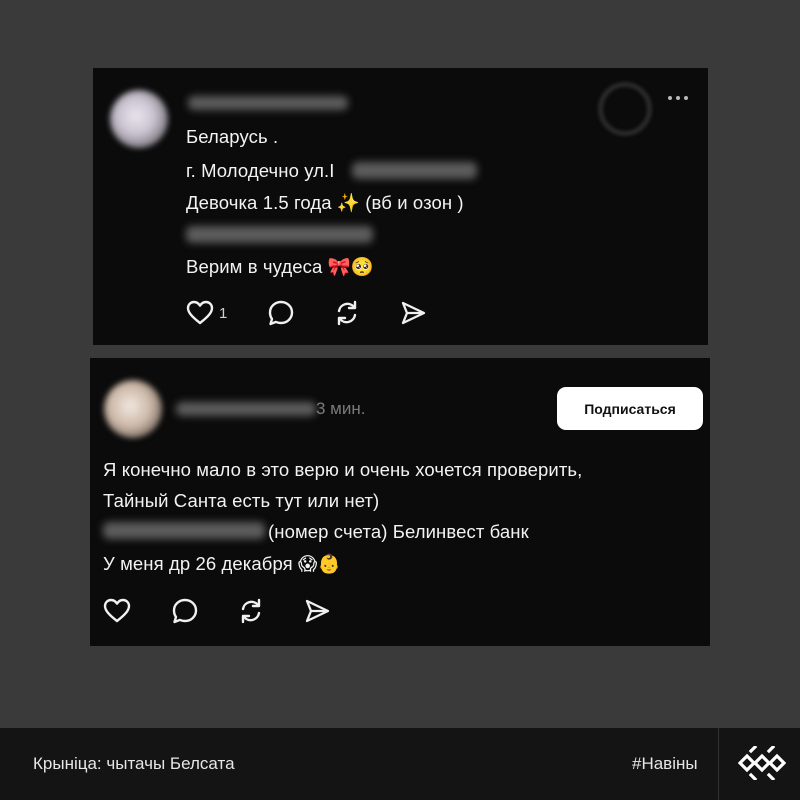  Describe the element at coordinates (339, 267) in the screenshot. I see `bow-emoji: 🎀` at that location.